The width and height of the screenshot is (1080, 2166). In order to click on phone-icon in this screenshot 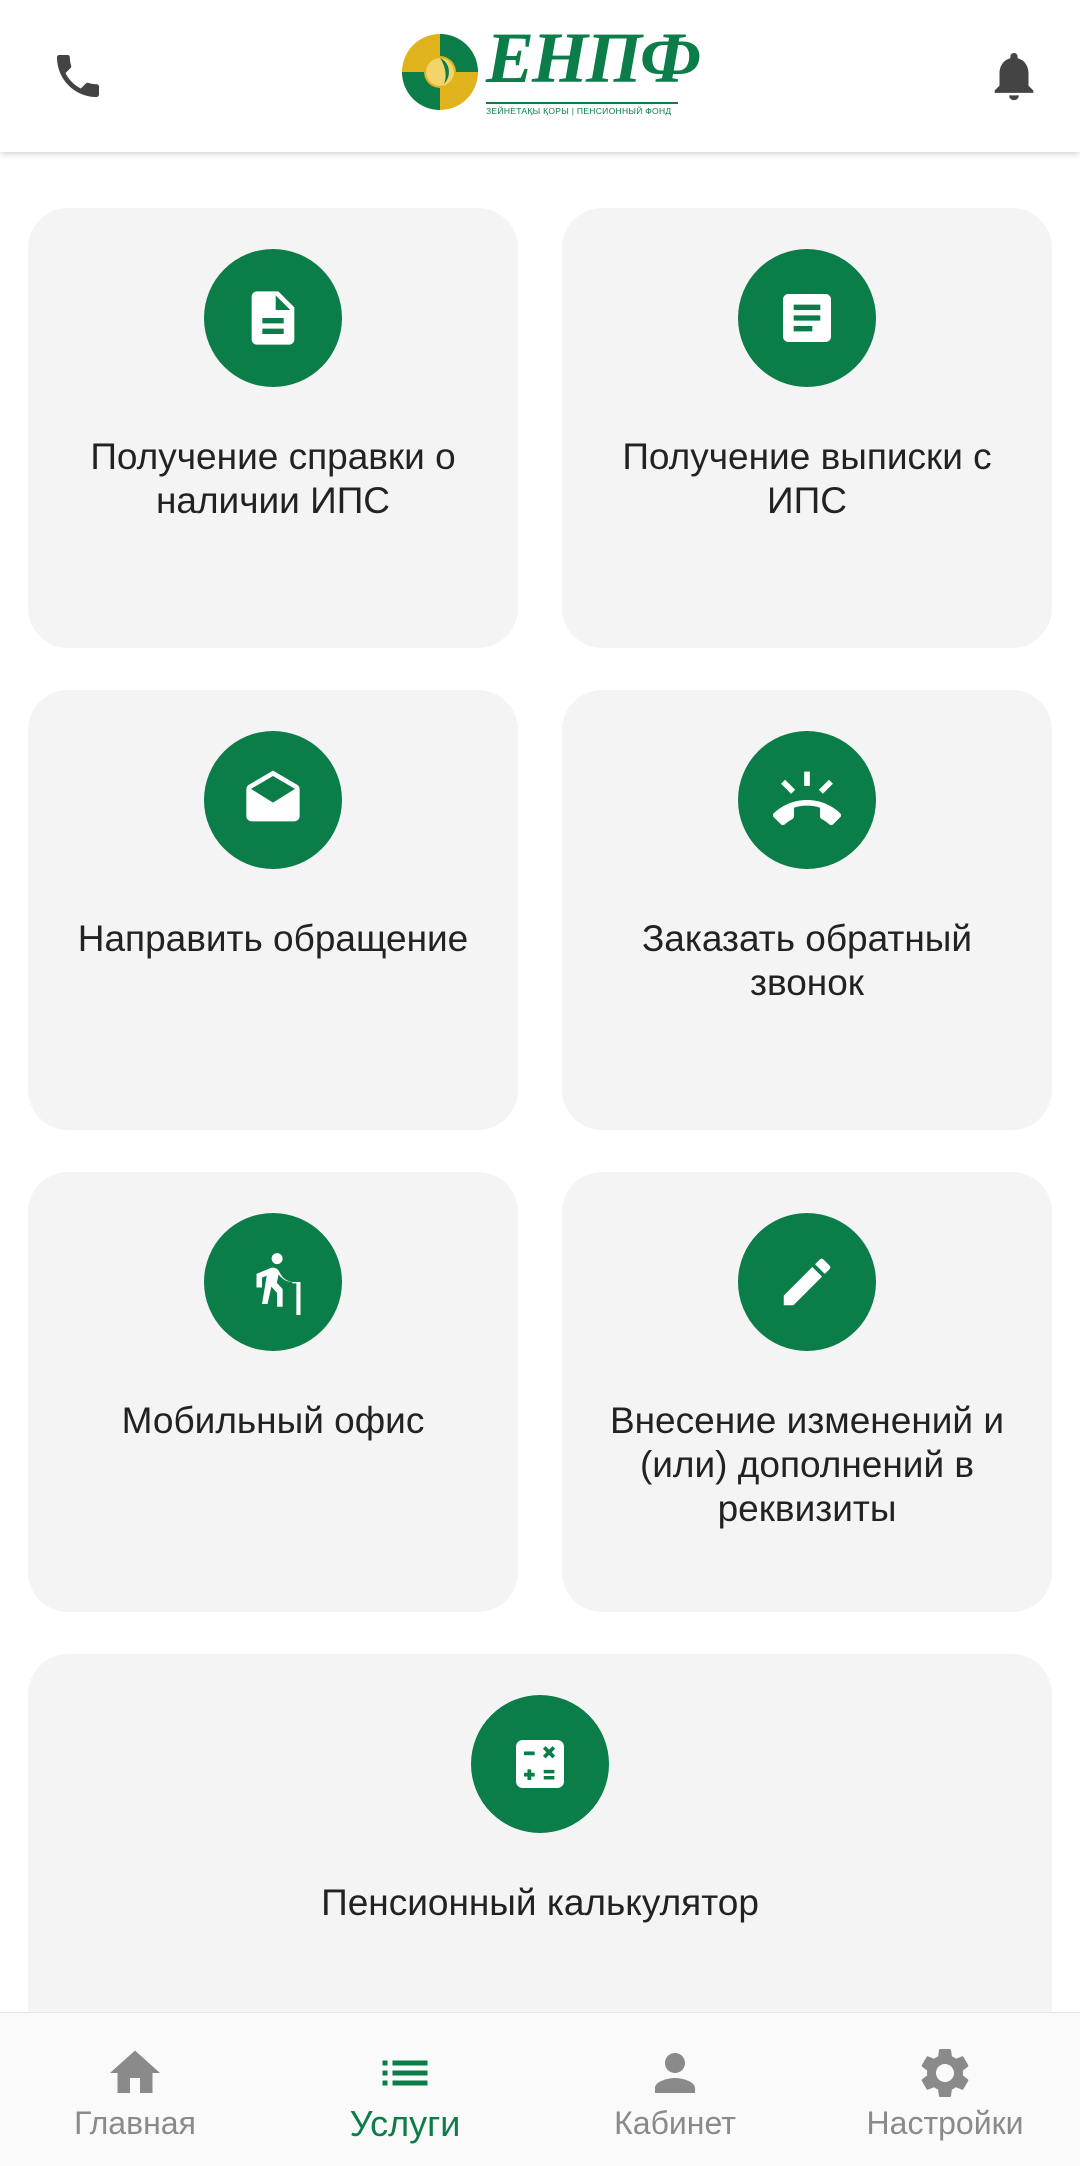, I will do `click(78, 76)`.